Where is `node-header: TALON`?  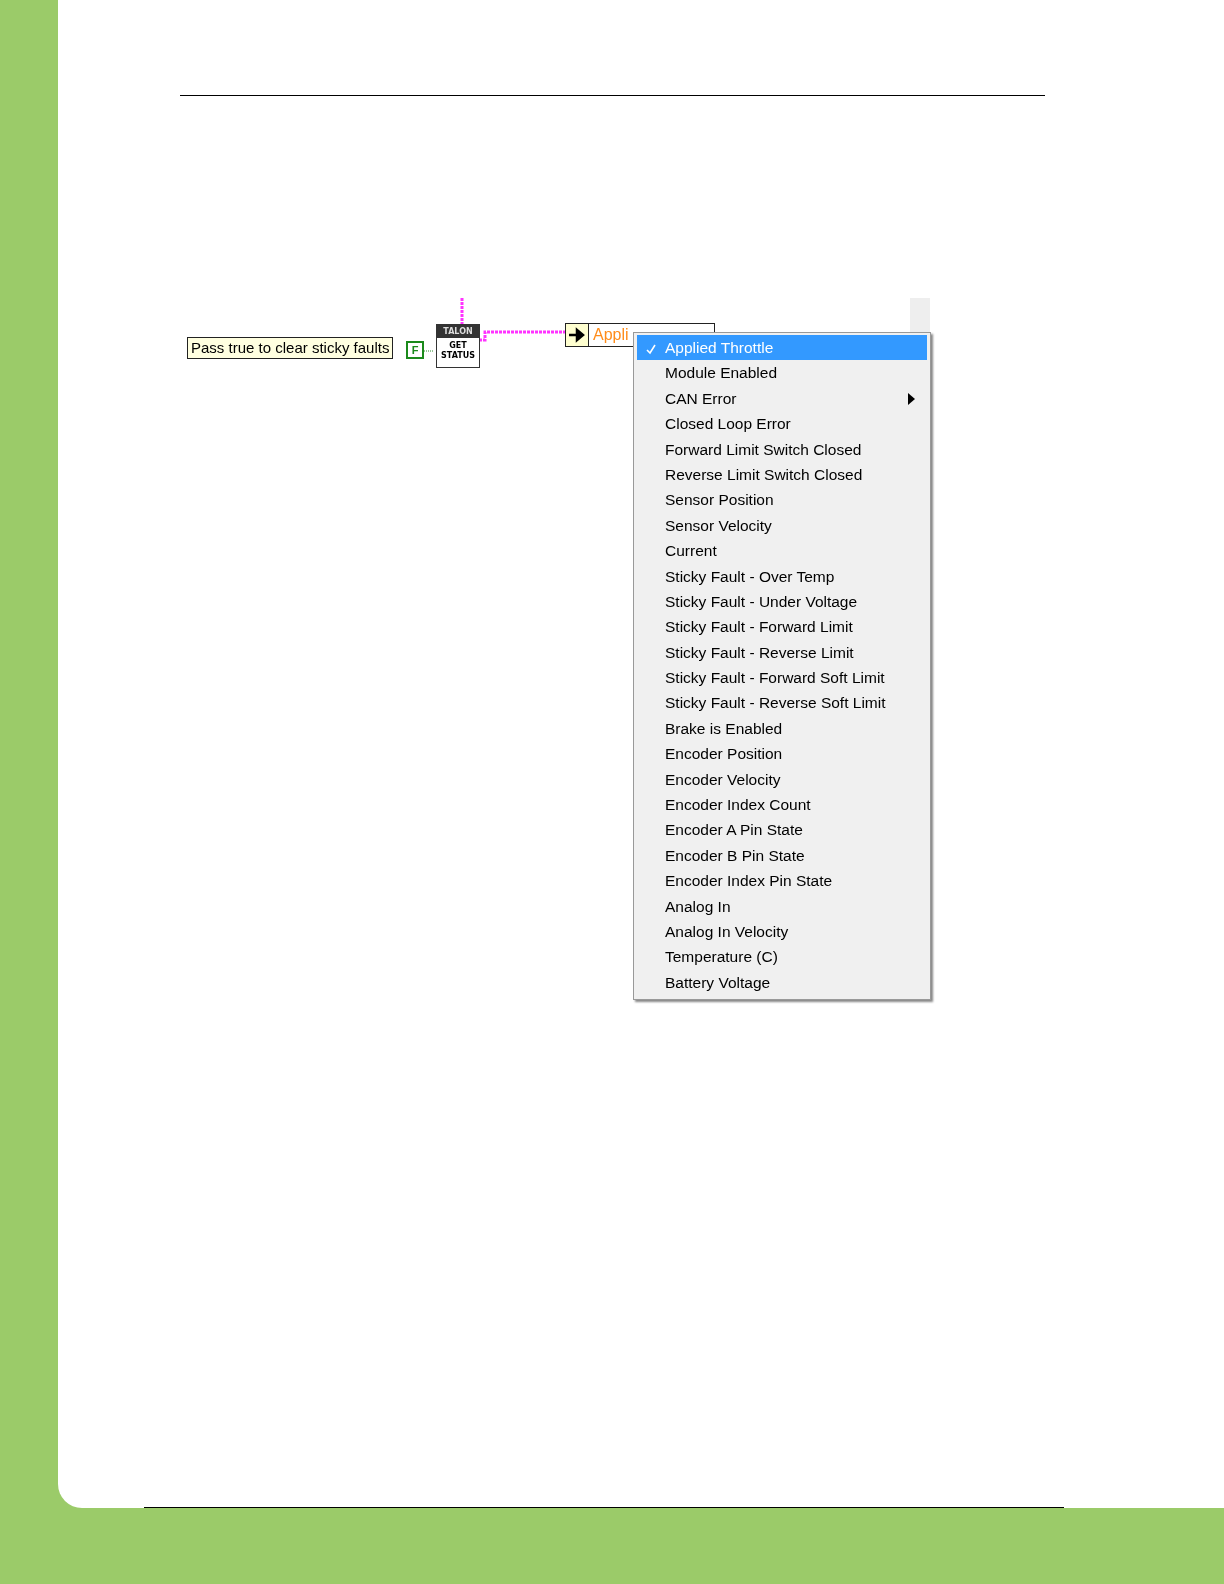 node-header: TALON is located at coordinates (458, 331).